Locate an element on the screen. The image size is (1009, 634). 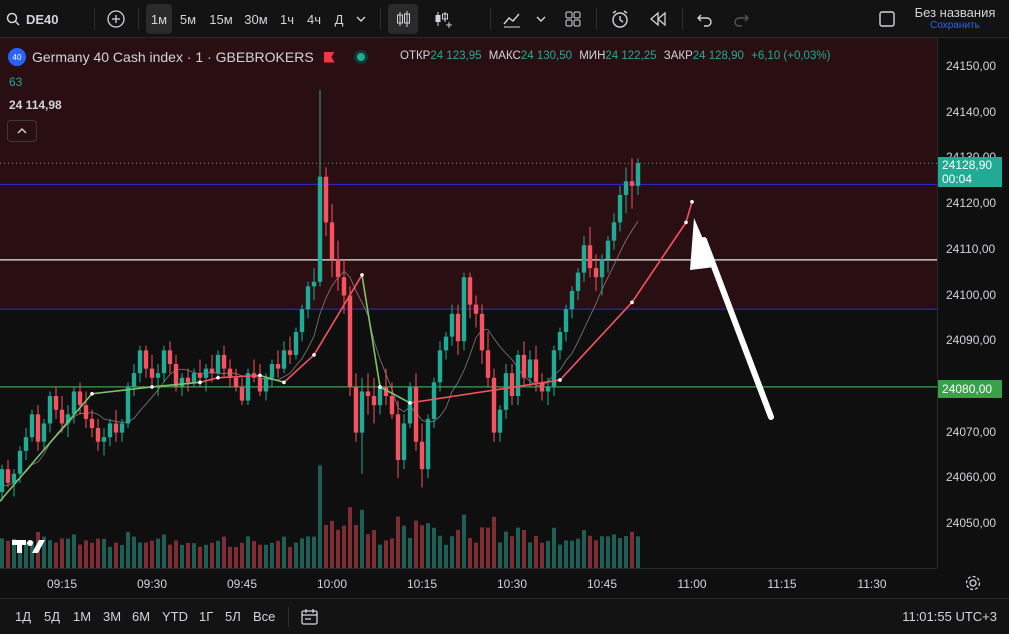
layout-name: Без названия Сохранить is located at coordinates (955, 18).